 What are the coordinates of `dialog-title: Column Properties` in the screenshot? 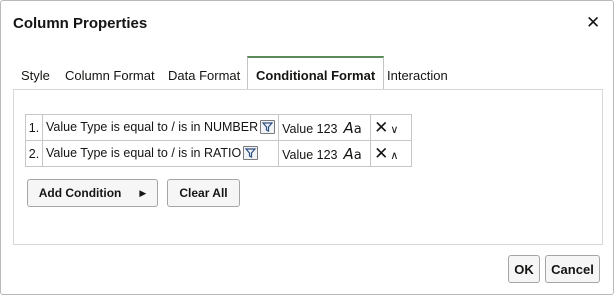 It's located at (80, 23).